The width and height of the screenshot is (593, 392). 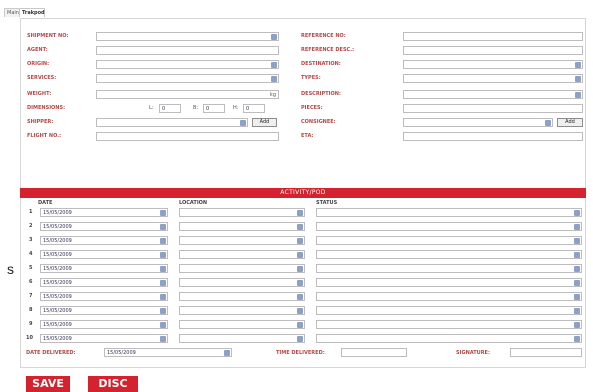 What do you see at coordinates (493, 136) in the screenshot?
I see `eta-input` at bounding box center [493, 136].